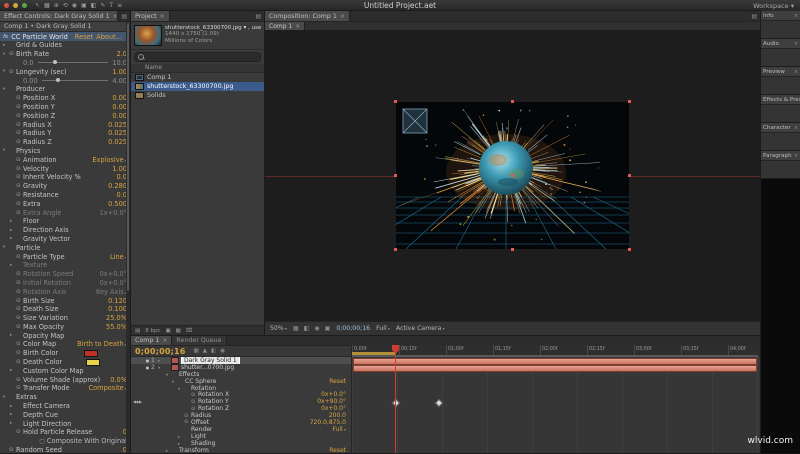  What do you see at coordinates (340, 381) in the screenshot?
I see `row-value: Reset` at bounding box center [340, 381].